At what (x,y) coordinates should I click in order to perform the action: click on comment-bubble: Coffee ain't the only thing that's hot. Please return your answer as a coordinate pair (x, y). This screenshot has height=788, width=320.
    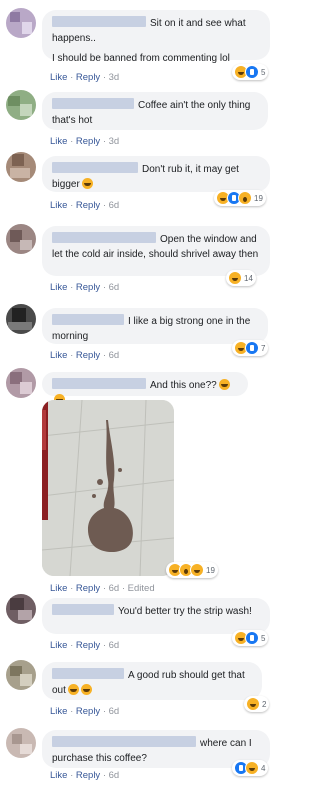
    Looking at the image, I should click on (155, 111).